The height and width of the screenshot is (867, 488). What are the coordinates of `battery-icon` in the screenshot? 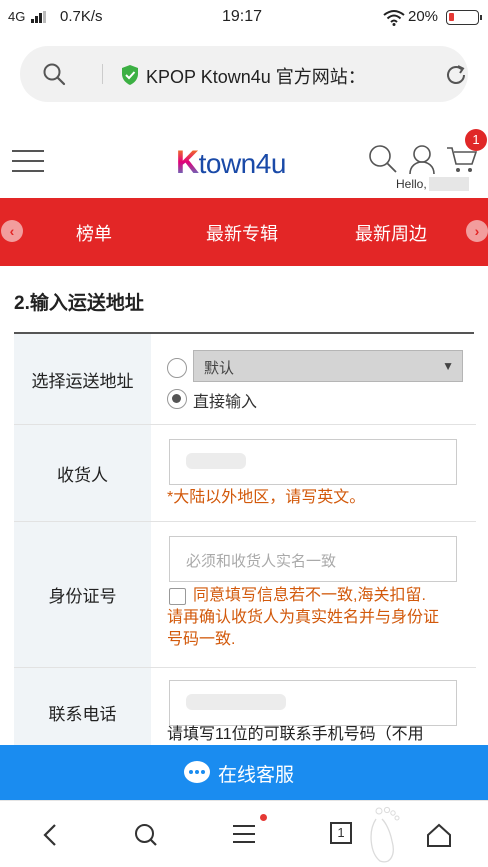 It's located at (464, 17).